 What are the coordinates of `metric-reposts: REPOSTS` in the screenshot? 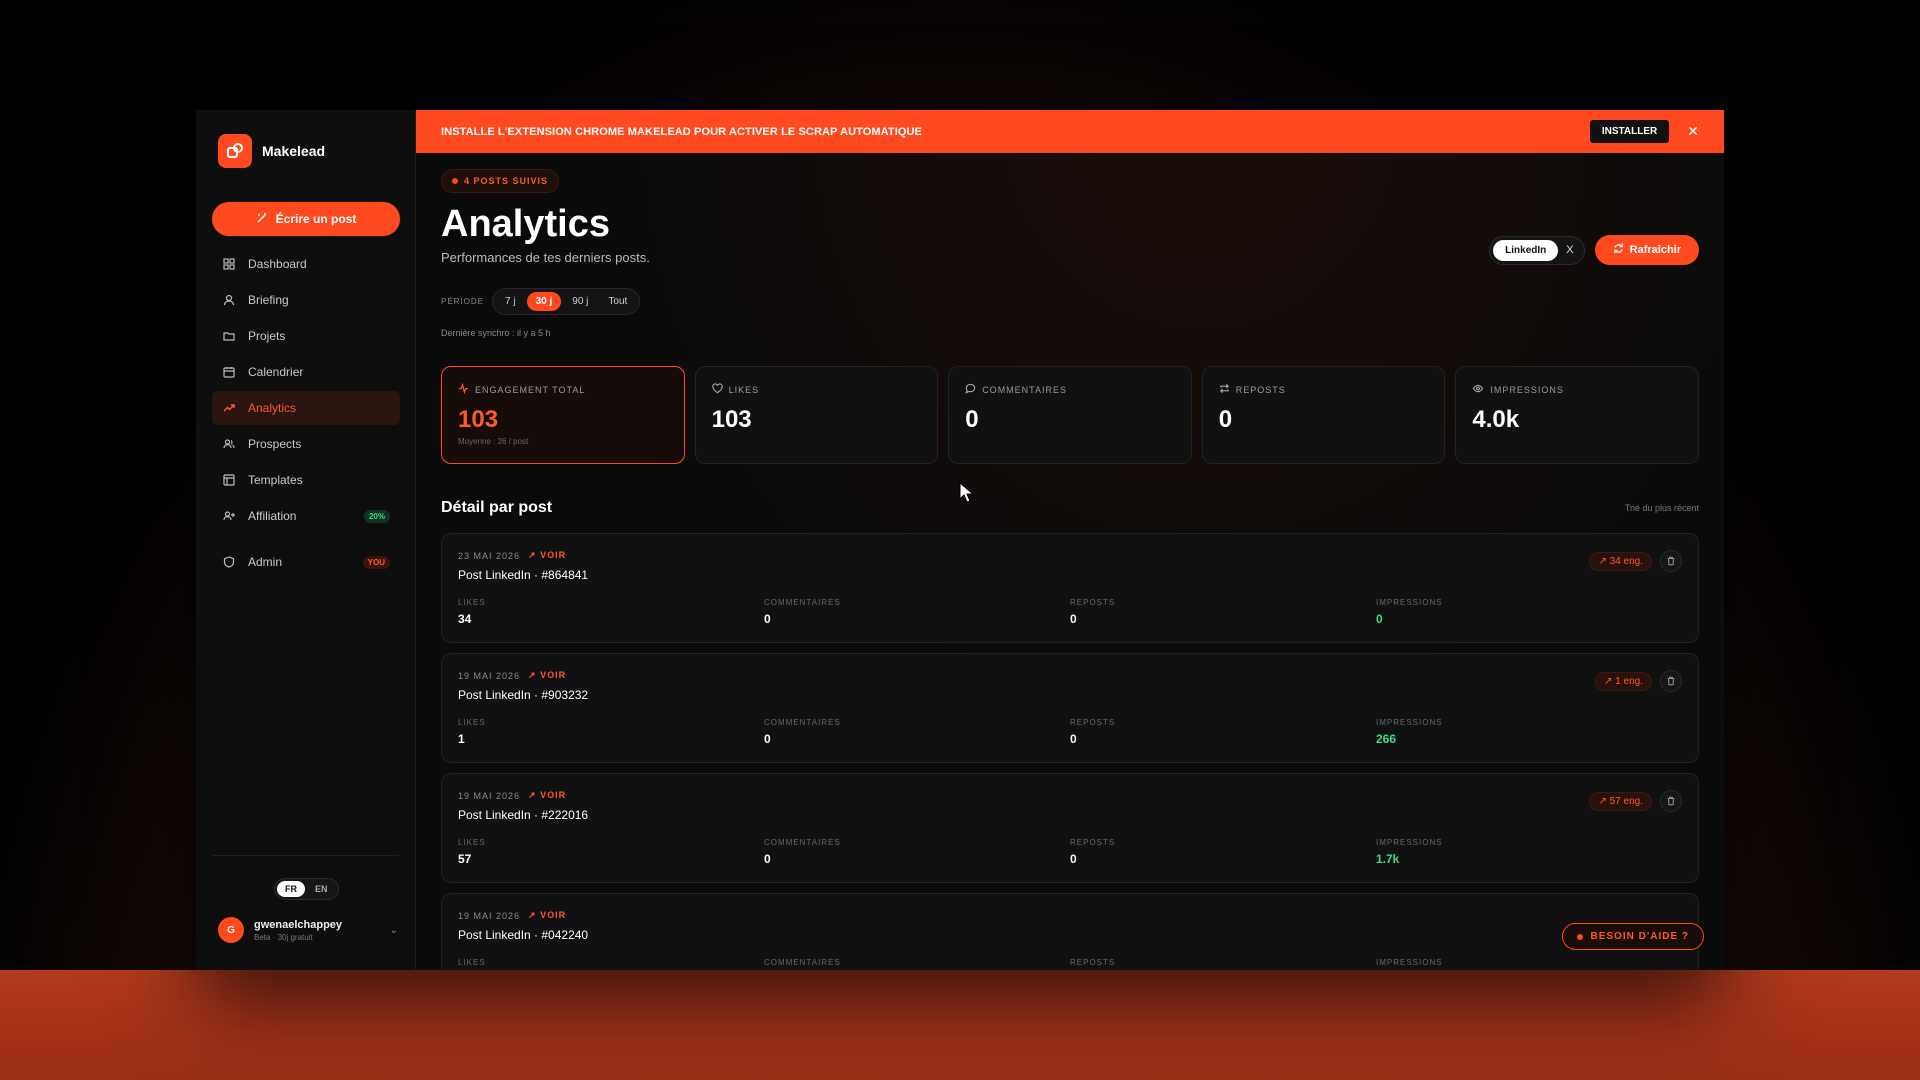 It's located at (1223, 962).